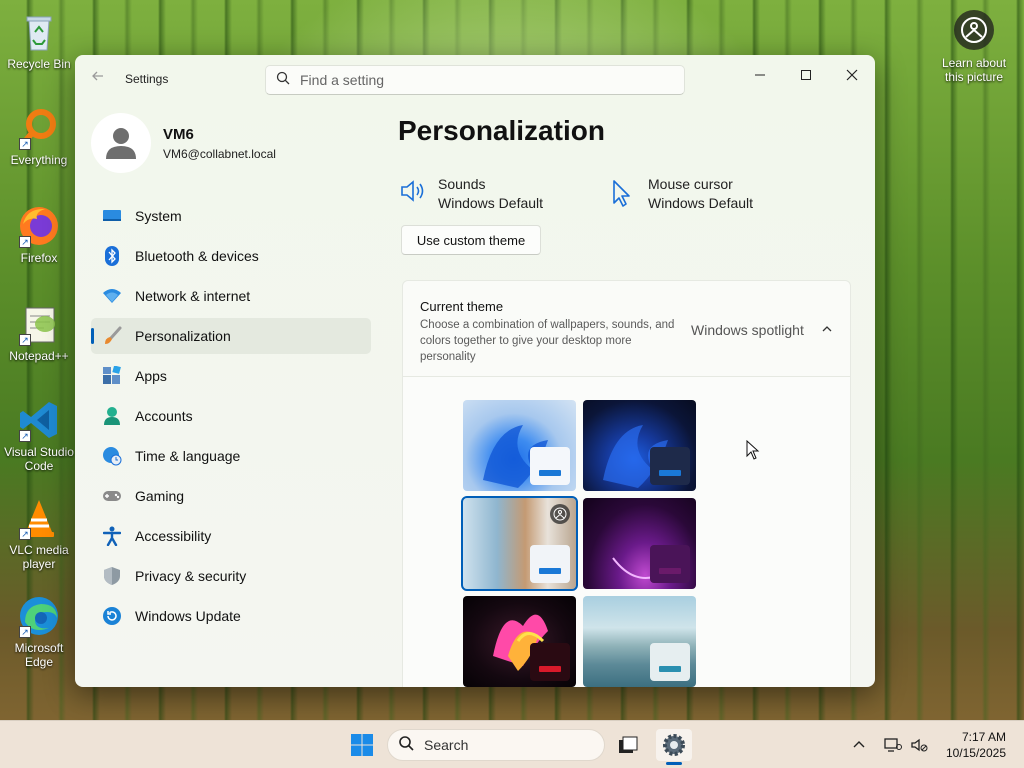 This screenshot has width=1024, height=768. I want to click on settings-search-box, so click(475, 80).